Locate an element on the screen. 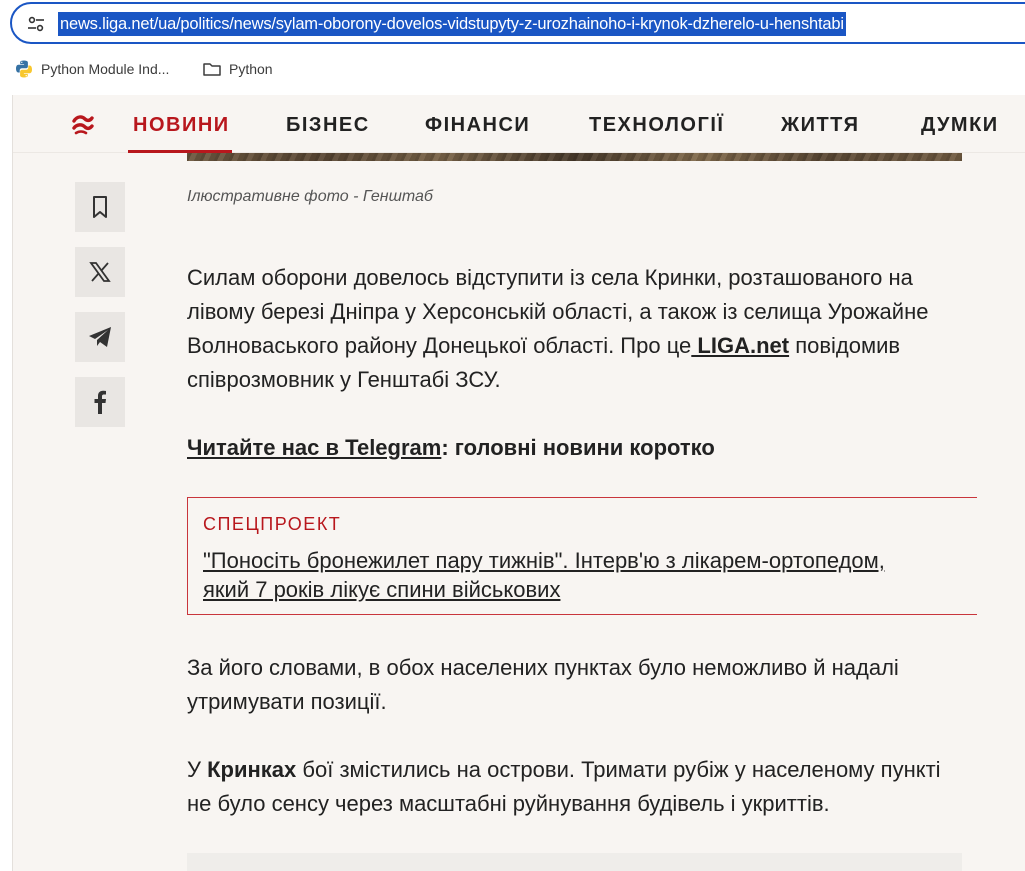  share-buttons is located at coordinates (100, 312).